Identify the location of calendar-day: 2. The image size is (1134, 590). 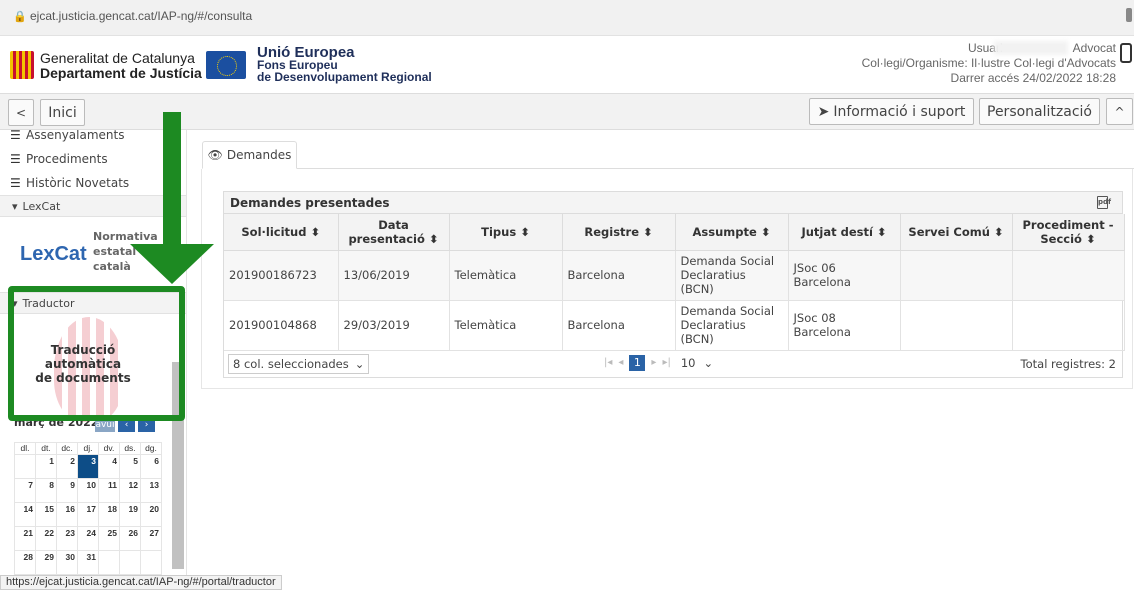
(67, 466).